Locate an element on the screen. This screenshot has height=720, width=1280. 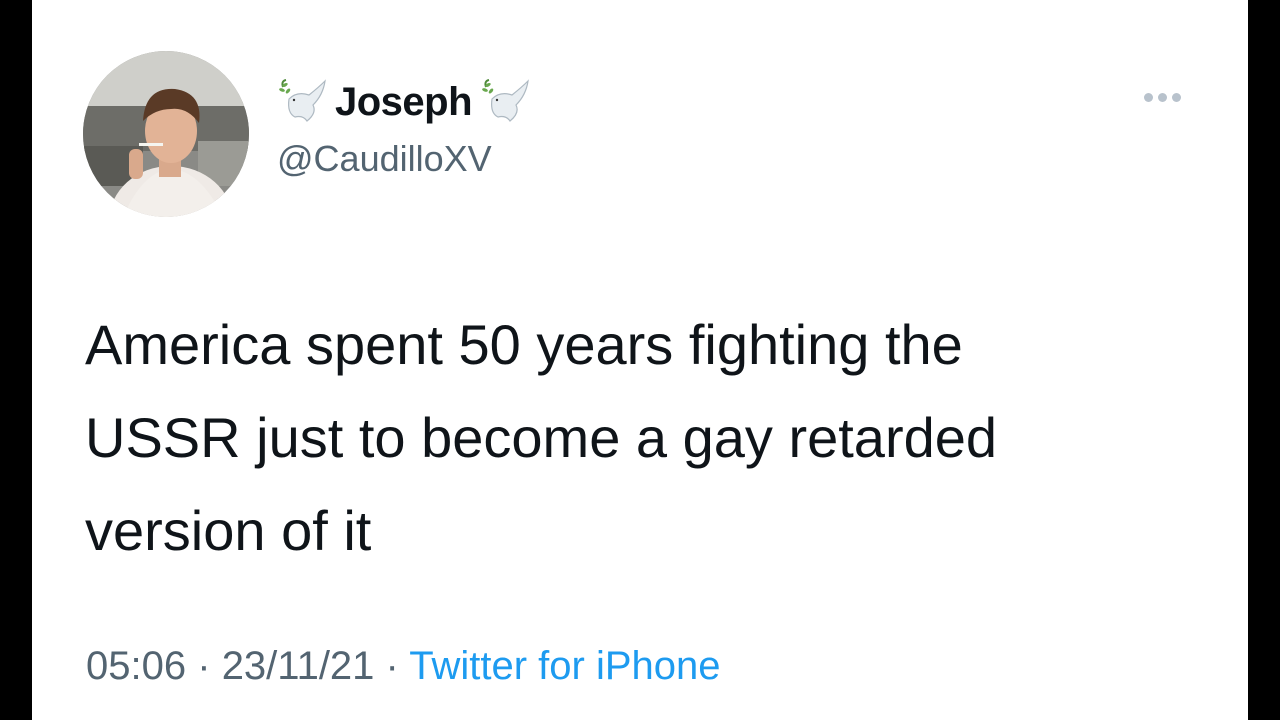
avatar is located at coordinates (166, 134).